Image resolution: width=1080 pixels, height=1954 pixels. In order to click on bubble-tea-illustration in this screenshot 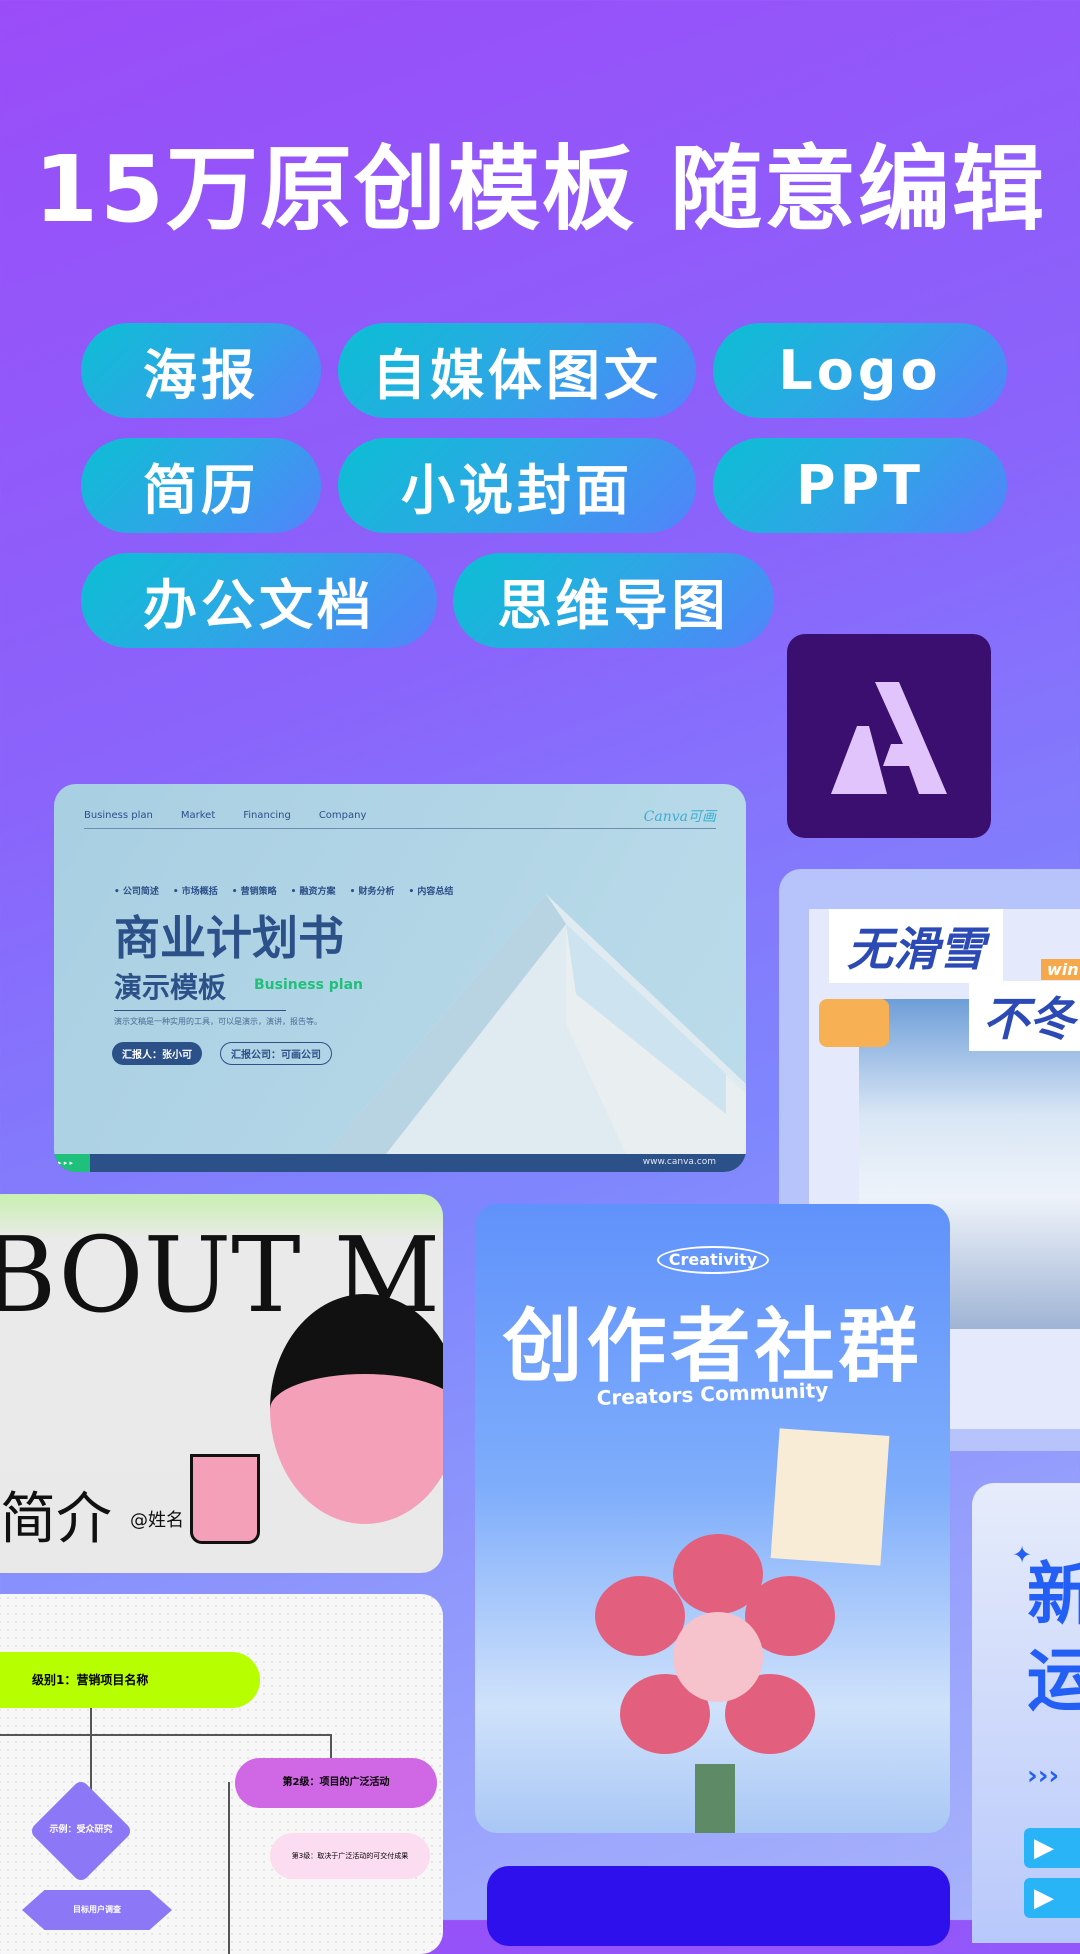, I will do `click(225, 1499)`.